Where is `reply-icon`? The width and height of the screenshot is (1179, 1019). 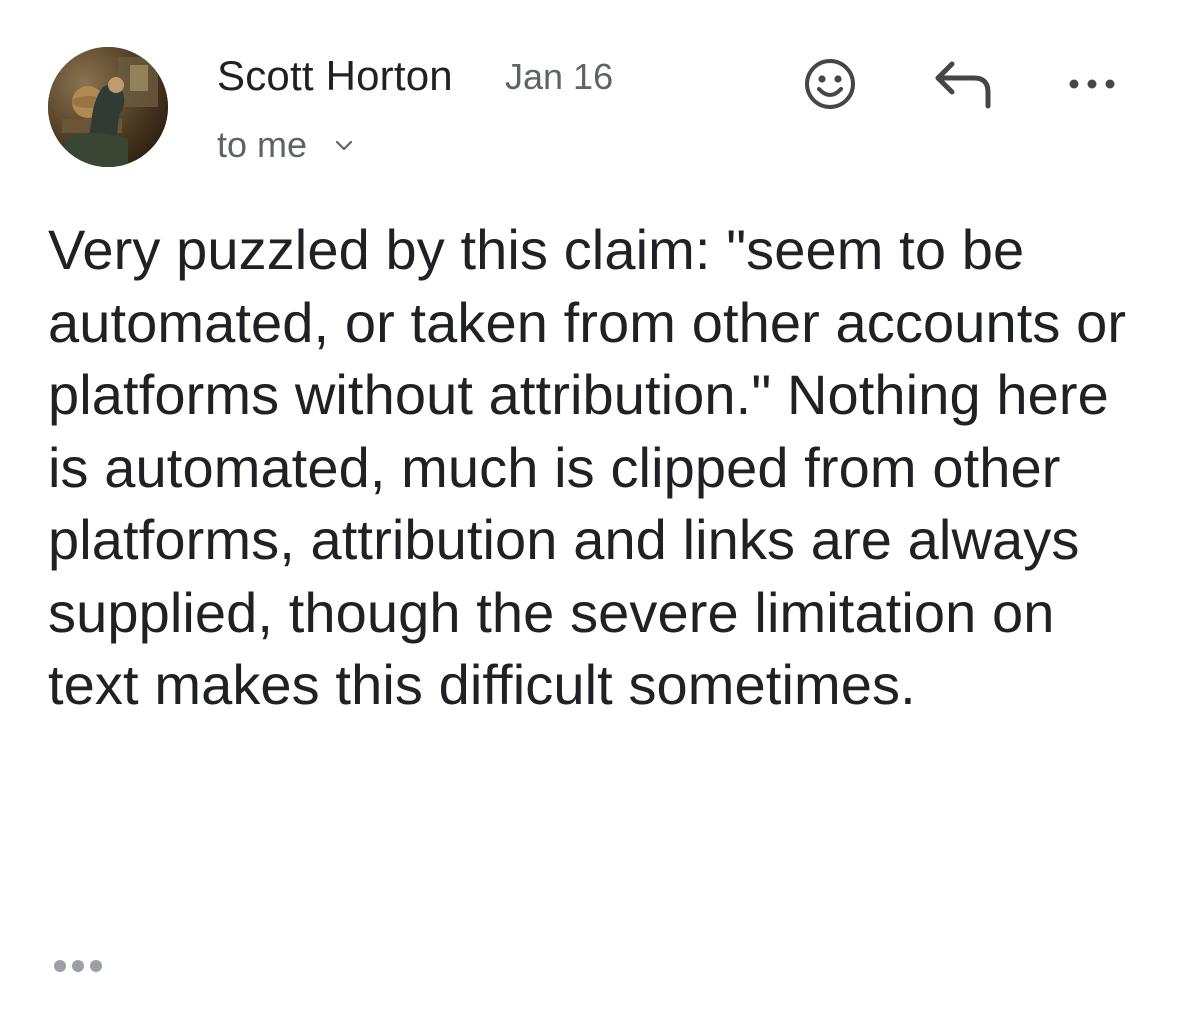
reply-icon is located at coordinates (963, 84).